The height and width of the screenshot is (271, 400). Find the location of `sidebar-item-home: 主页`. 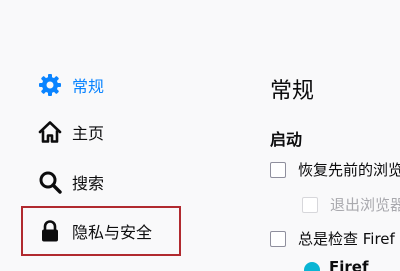

sidebar-item-home: 主页 is located at coordinates (71, 132).